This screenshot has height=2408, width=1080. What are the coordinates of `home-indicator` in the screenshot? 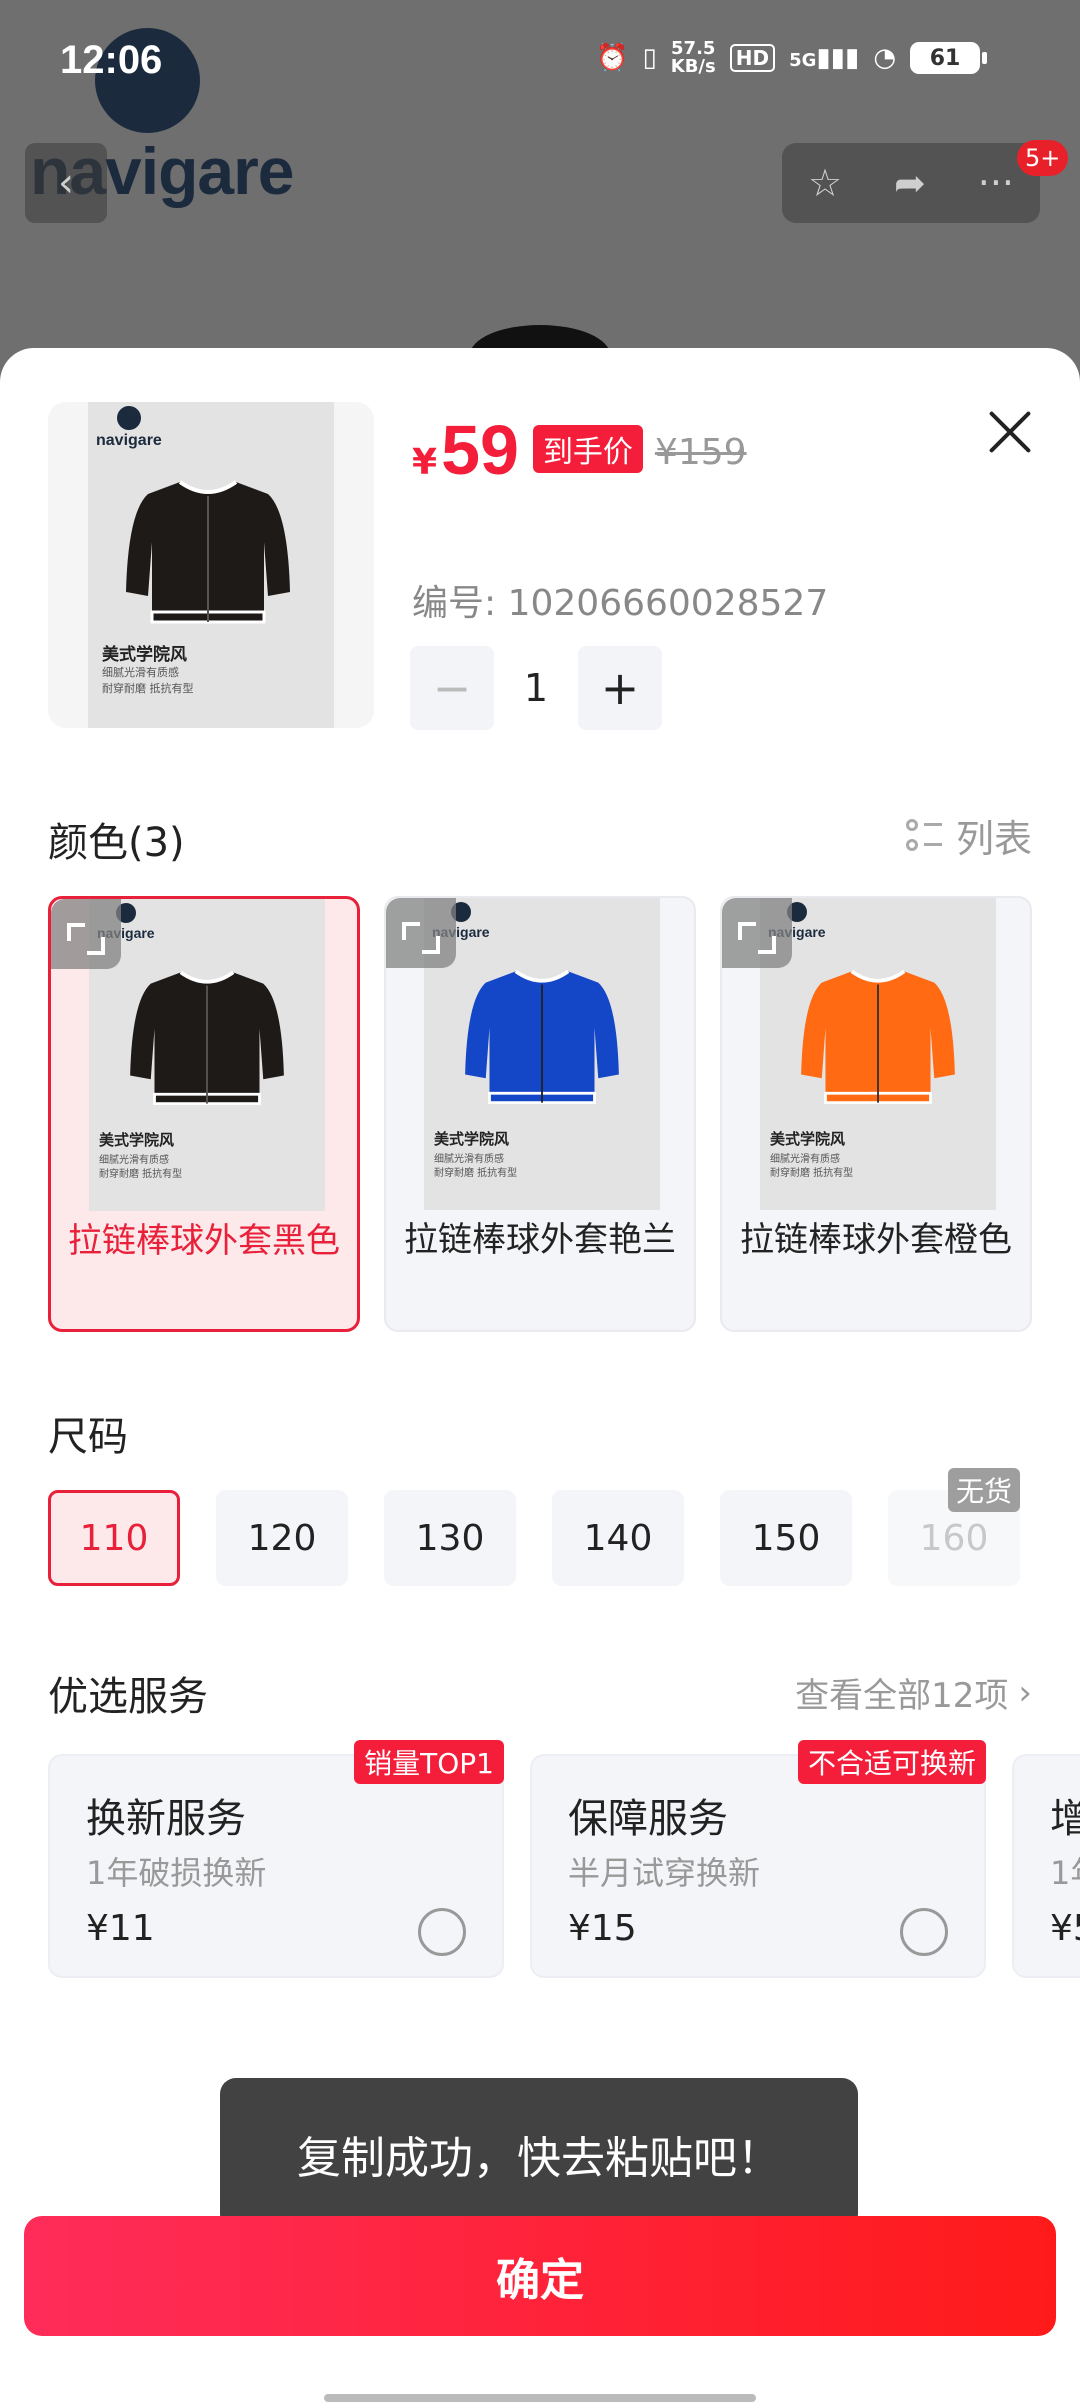 It's located at (540, 2398).